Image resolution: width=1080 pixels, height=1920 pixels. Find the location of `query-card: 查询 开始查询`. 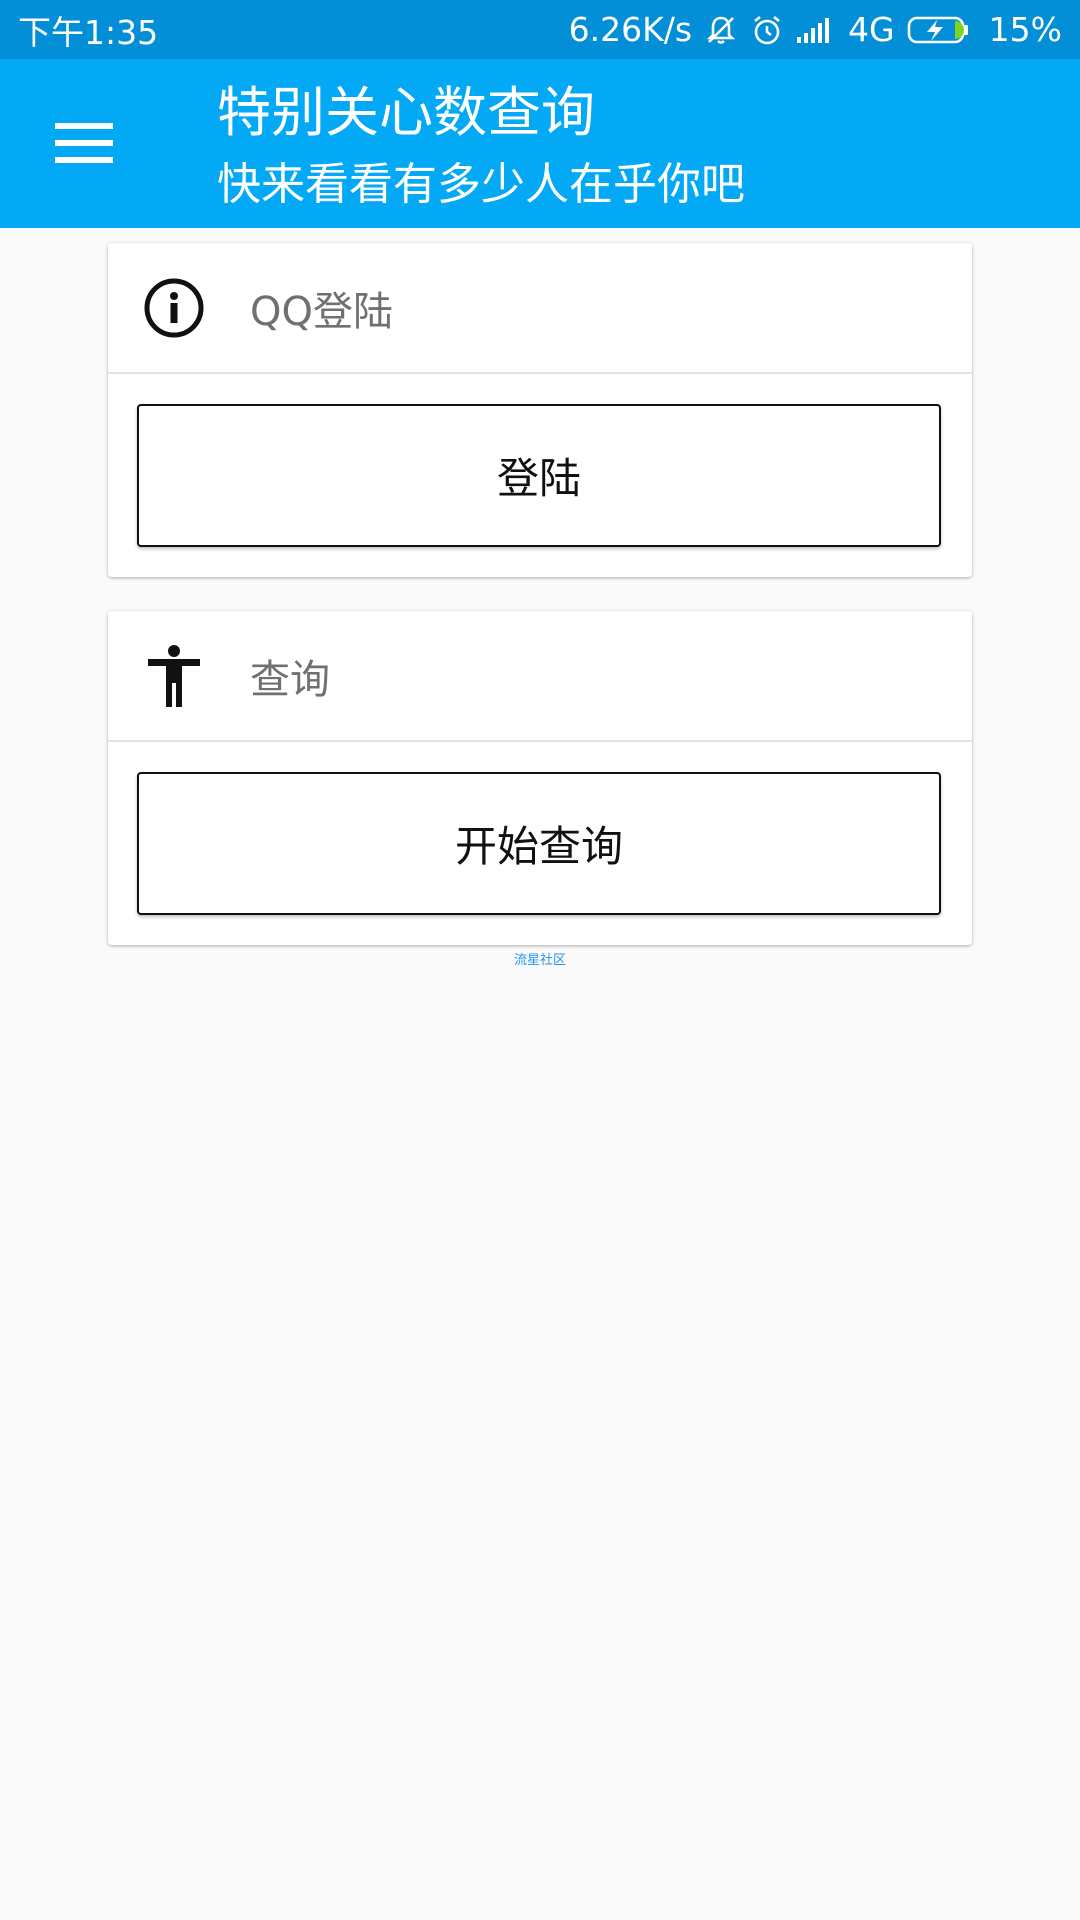

query-card: 查询 开始查询 is located at coordinates (540, 778).